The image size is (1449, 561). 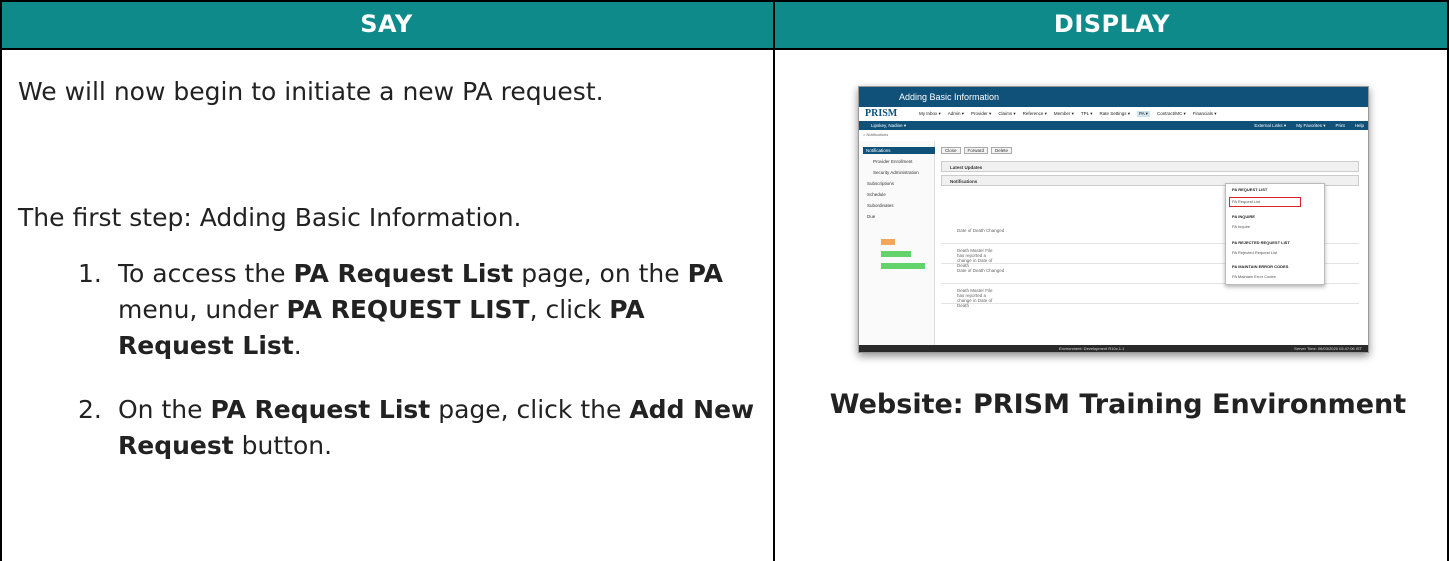 I want to click on sidebar-item: Security Administration, so click(x=896, y=172).